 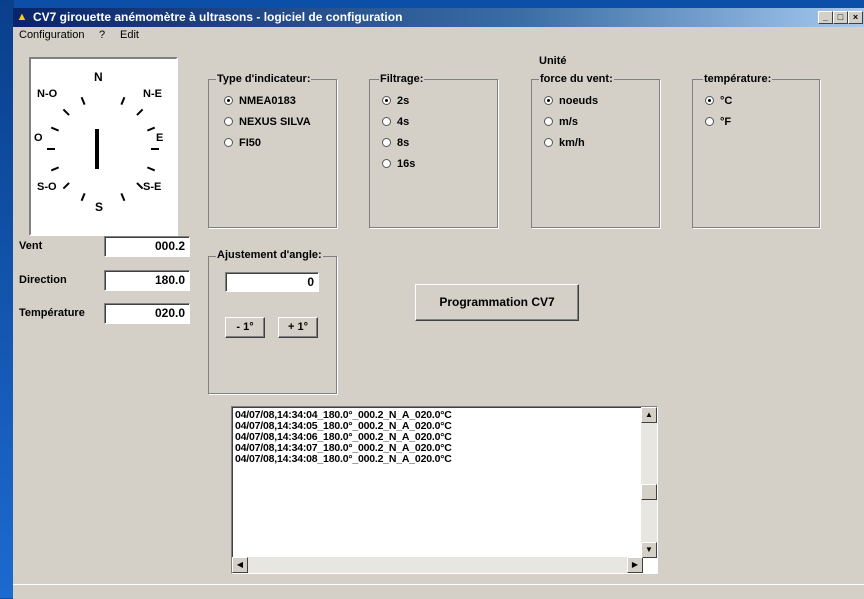 I want to click on temperature-field: 020.0, so click(x=147, y=313).